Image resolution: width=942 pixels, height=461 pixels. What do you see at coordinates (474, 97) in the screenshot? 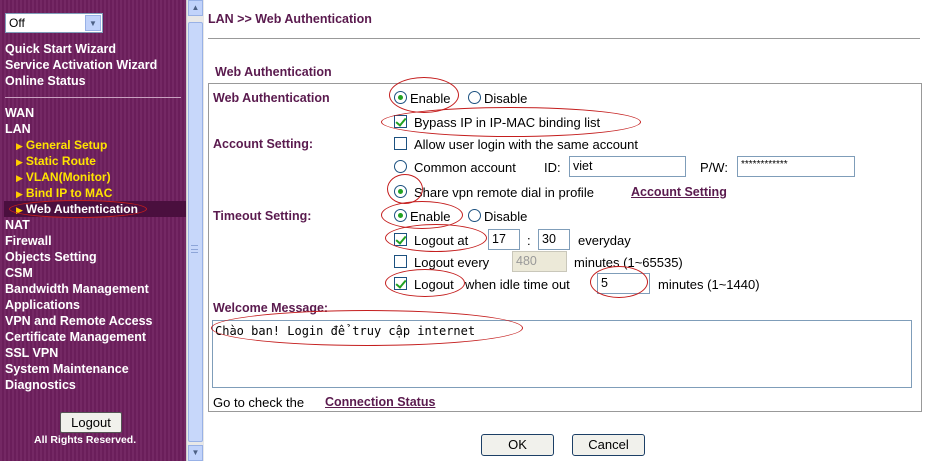
I see `web-auth-disable-radio` at bounding box center [474, 97].